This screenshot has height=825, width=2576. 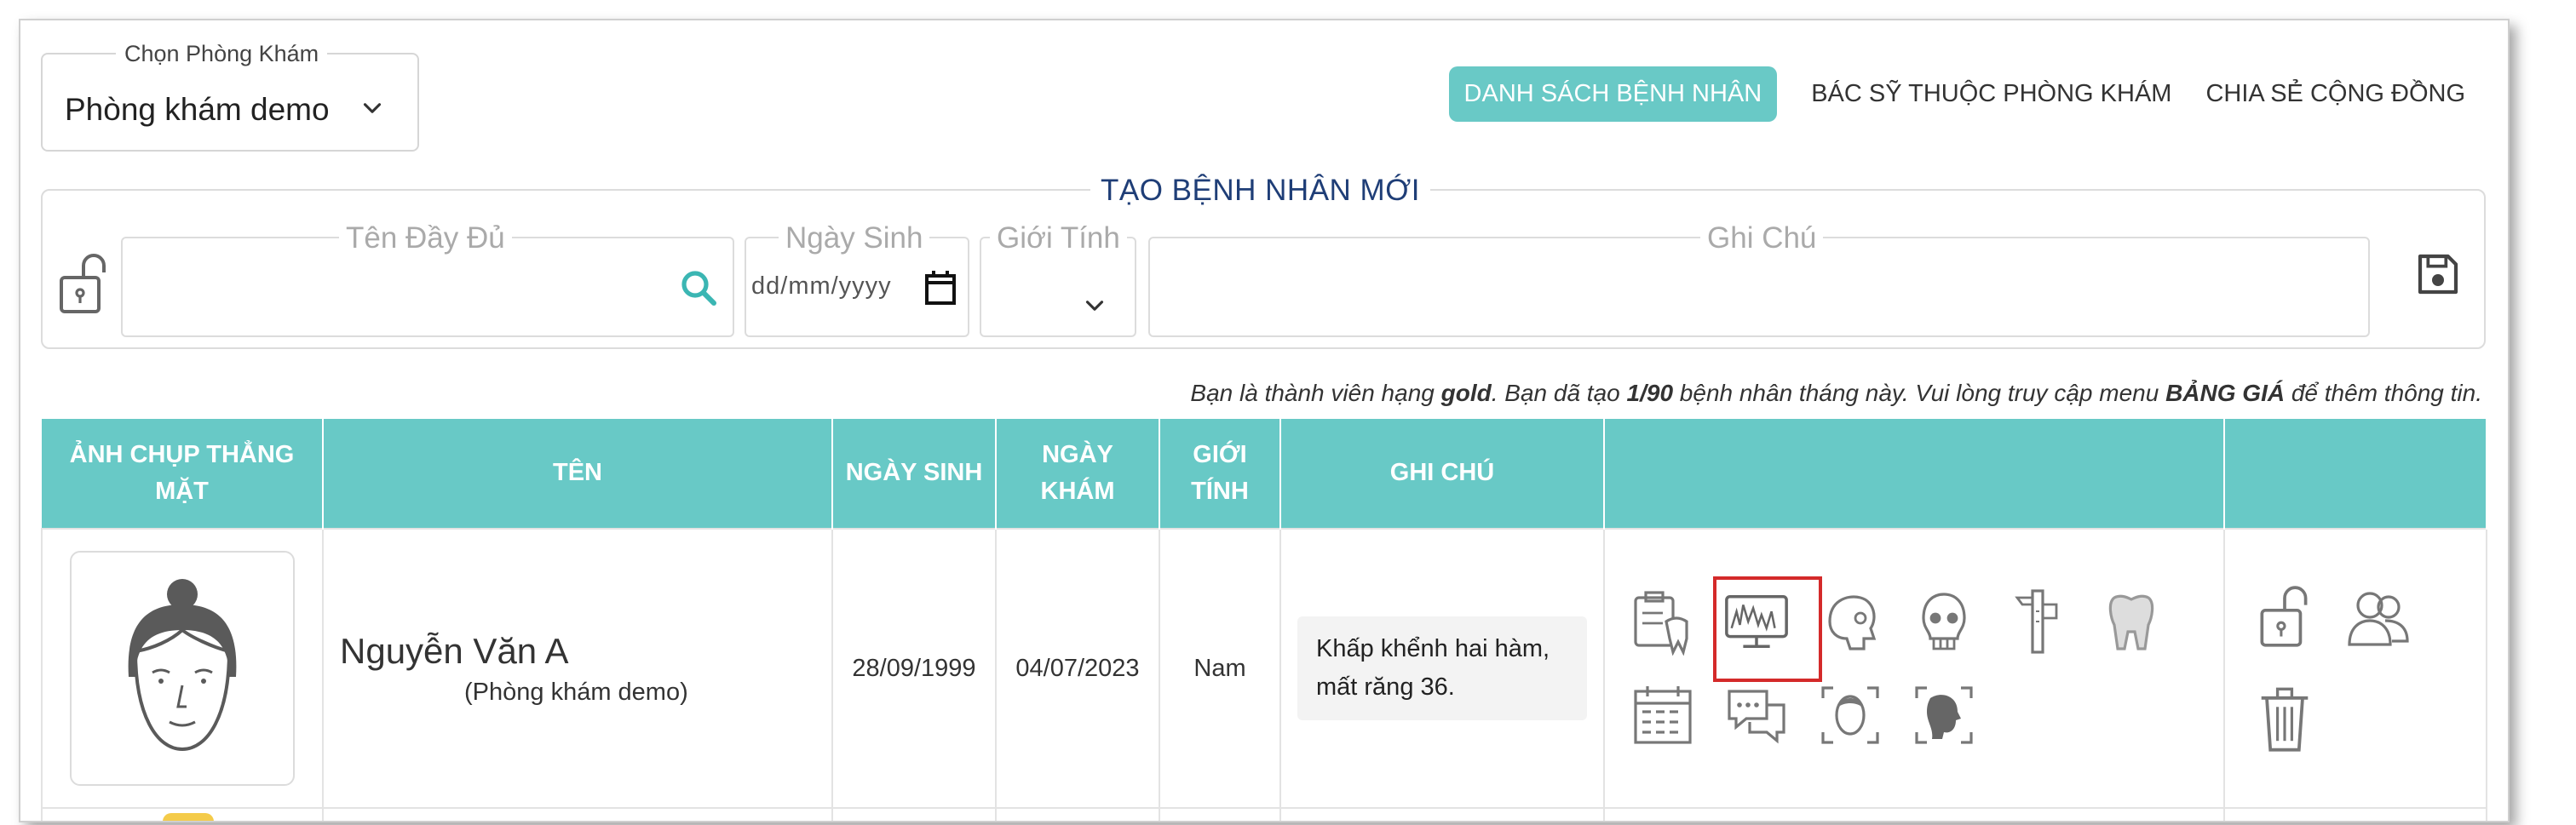 What do you see at coordinates (1759, 279) in the screenshot?
I see `notes-field: Ghi Chú` at bounding box center [1759, 279].